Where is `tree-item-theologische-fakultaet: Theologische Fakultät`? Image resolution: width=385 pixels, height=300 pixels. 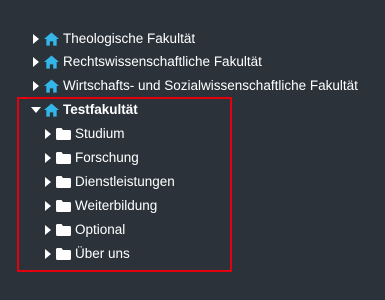
tree-item-theologische-fakultaet: Theologische Fakultät is located at coordinates (112, 39).